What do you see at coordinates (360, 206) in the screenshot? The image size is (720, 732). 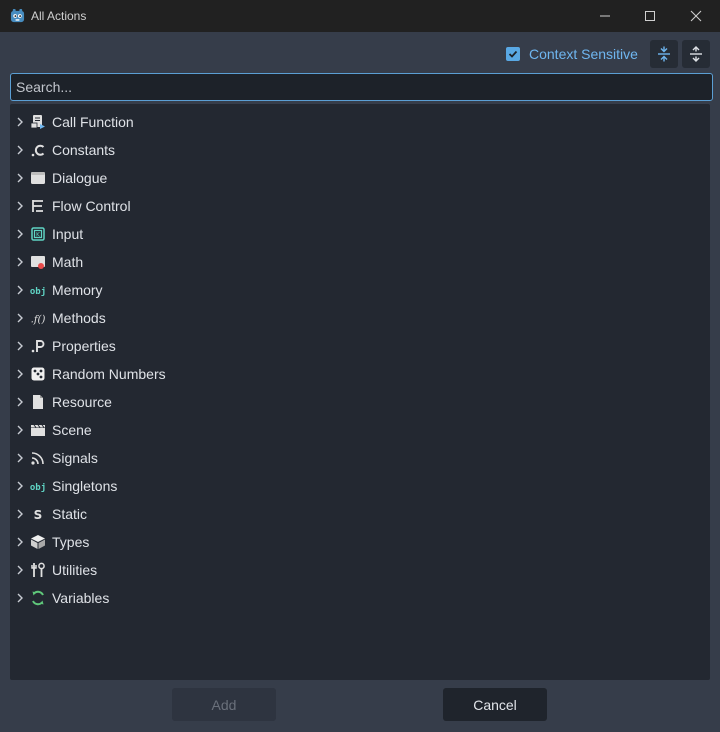 I see `tree-item-flow-control: Flow Control` at bounding box center [360, 206].